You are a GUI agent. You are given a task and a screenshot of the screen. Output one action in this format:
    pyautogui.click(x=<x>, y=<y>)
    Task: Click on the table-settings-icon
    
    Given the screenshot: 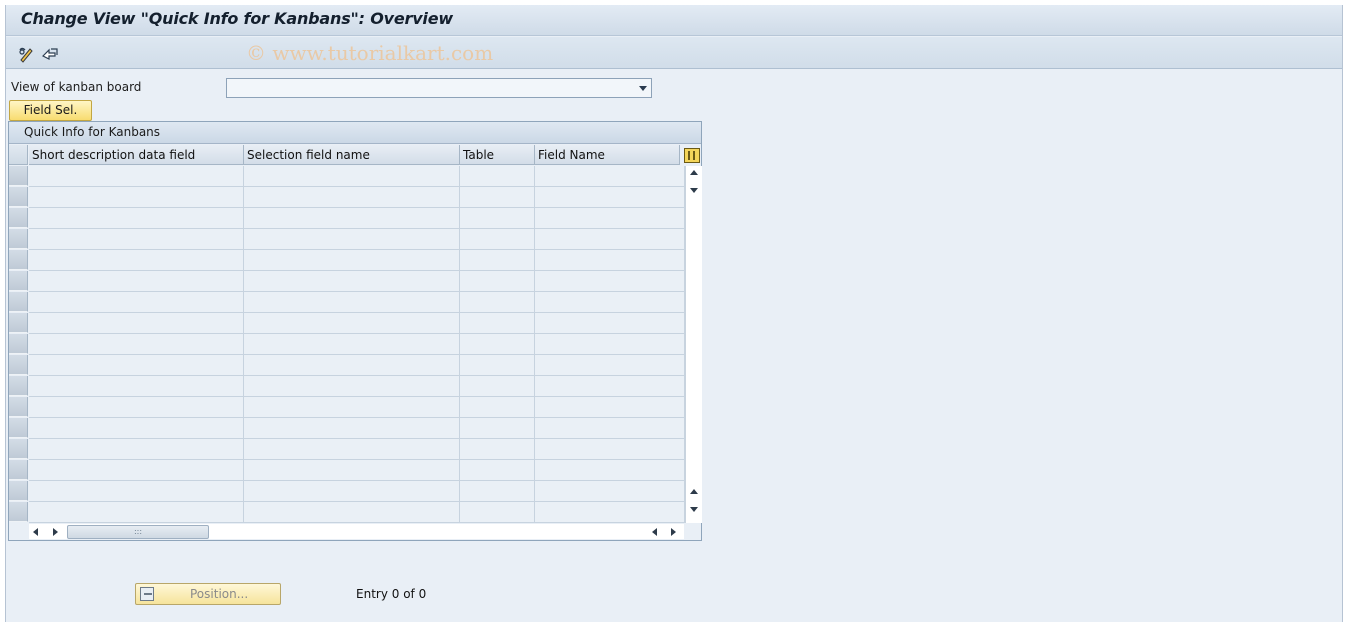 What is the action you would take?
    pyautogui.click(x=692, y=155)
    